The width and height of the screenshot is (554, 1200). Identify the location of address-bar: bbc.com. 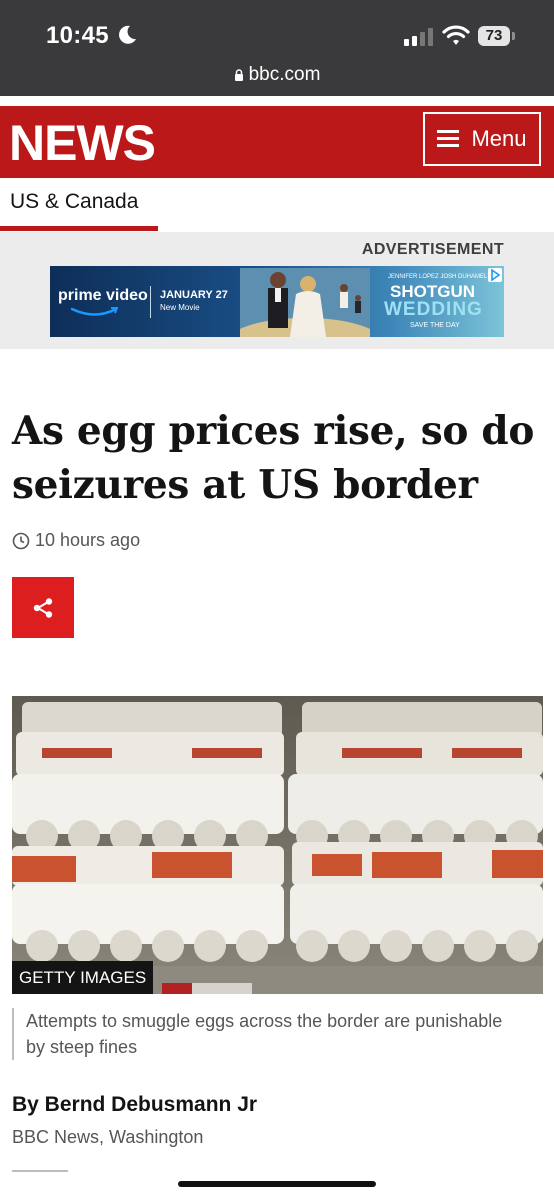
(277, 75).